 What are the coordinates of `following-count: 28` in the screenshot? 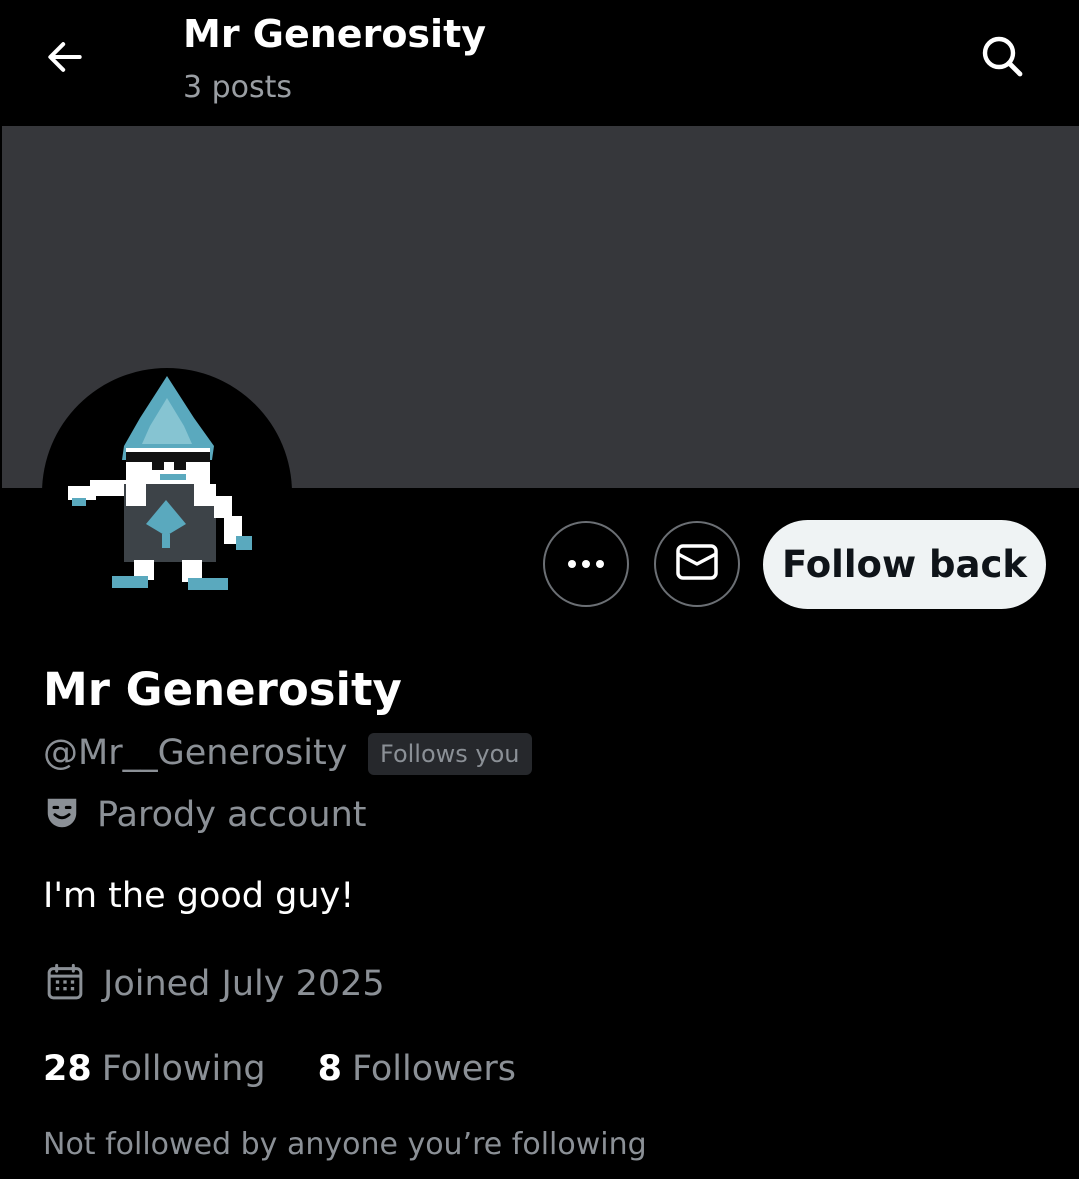 It's located at (67, 1069).